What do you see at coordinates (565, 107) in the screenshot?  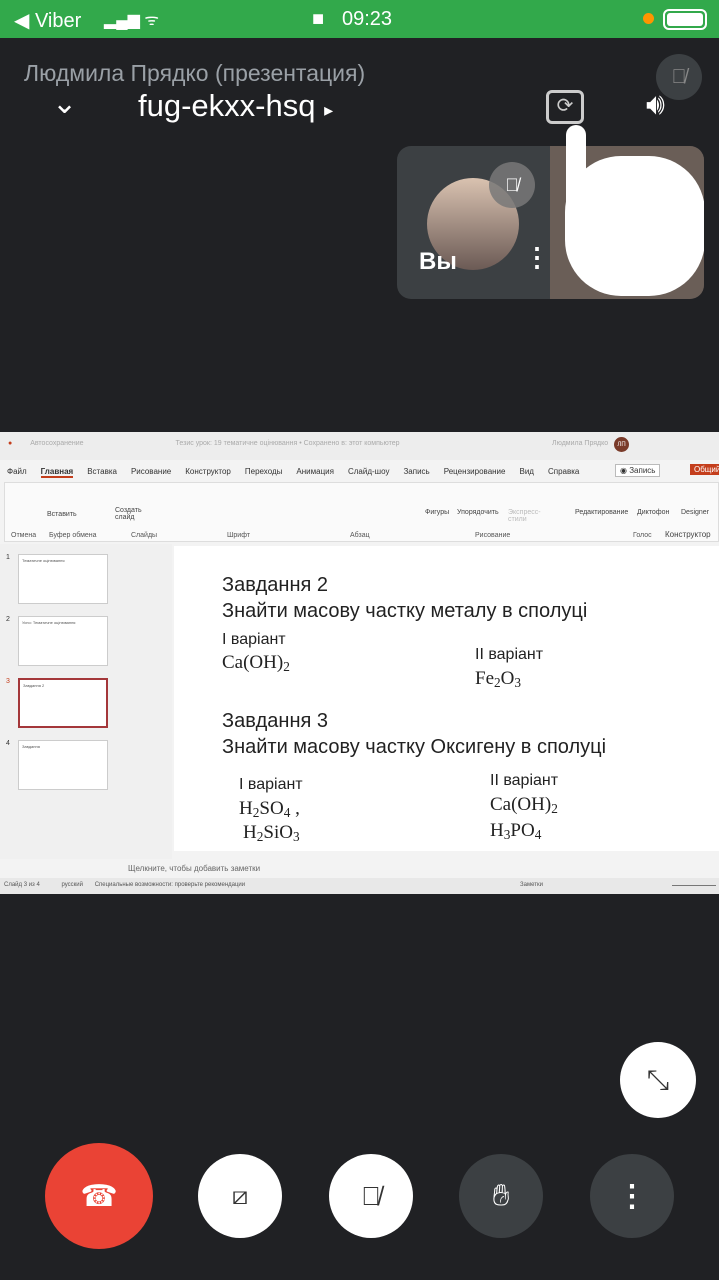 I see `switch-camera-icon: ⟳` at bounding box center [565, 107].